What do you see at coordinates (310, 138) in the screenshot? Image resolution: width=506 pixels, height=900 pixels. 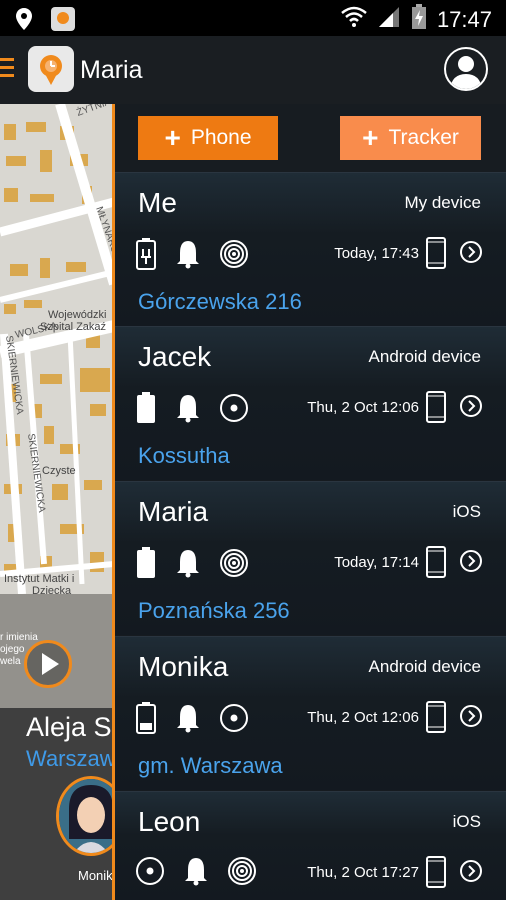 I see `add-buttons-row: + Phone + Tracker` at bounding box center [310, 138].